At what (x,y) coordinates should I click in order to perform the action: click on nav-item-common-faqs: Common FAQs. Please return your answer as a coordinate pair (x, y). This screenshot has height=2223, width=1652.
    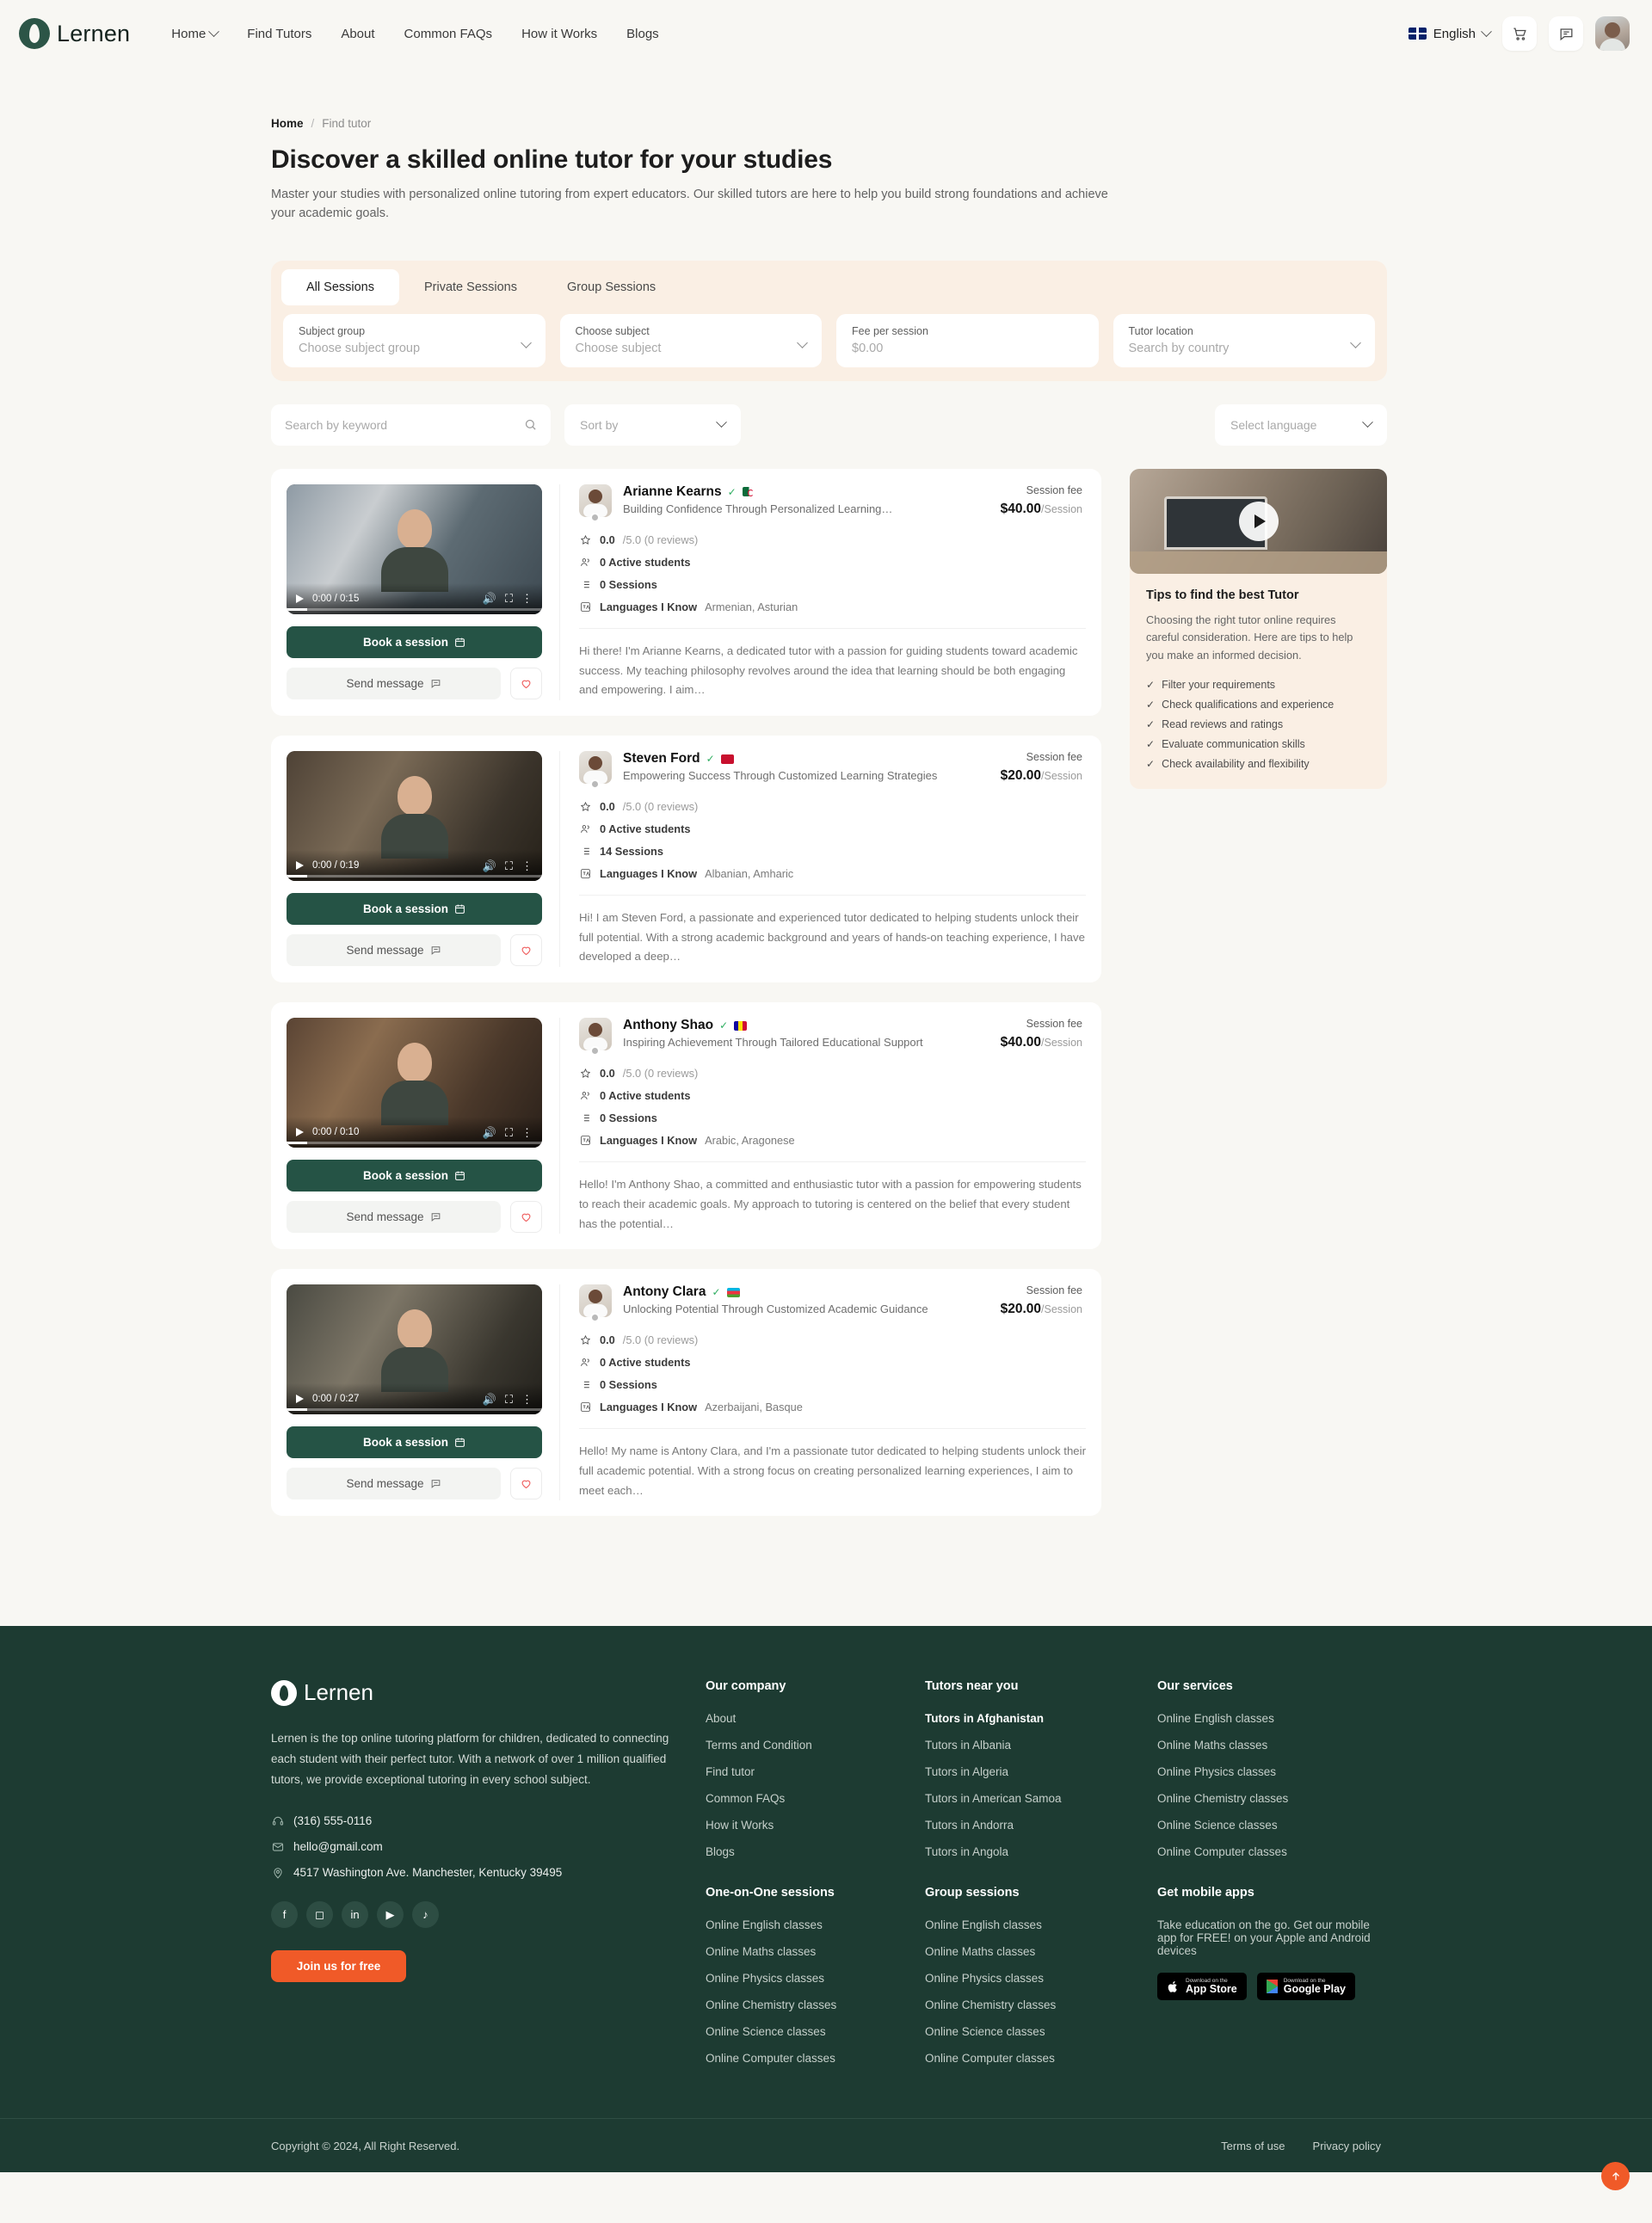
    Looking at the image, I should click on (448, 34).